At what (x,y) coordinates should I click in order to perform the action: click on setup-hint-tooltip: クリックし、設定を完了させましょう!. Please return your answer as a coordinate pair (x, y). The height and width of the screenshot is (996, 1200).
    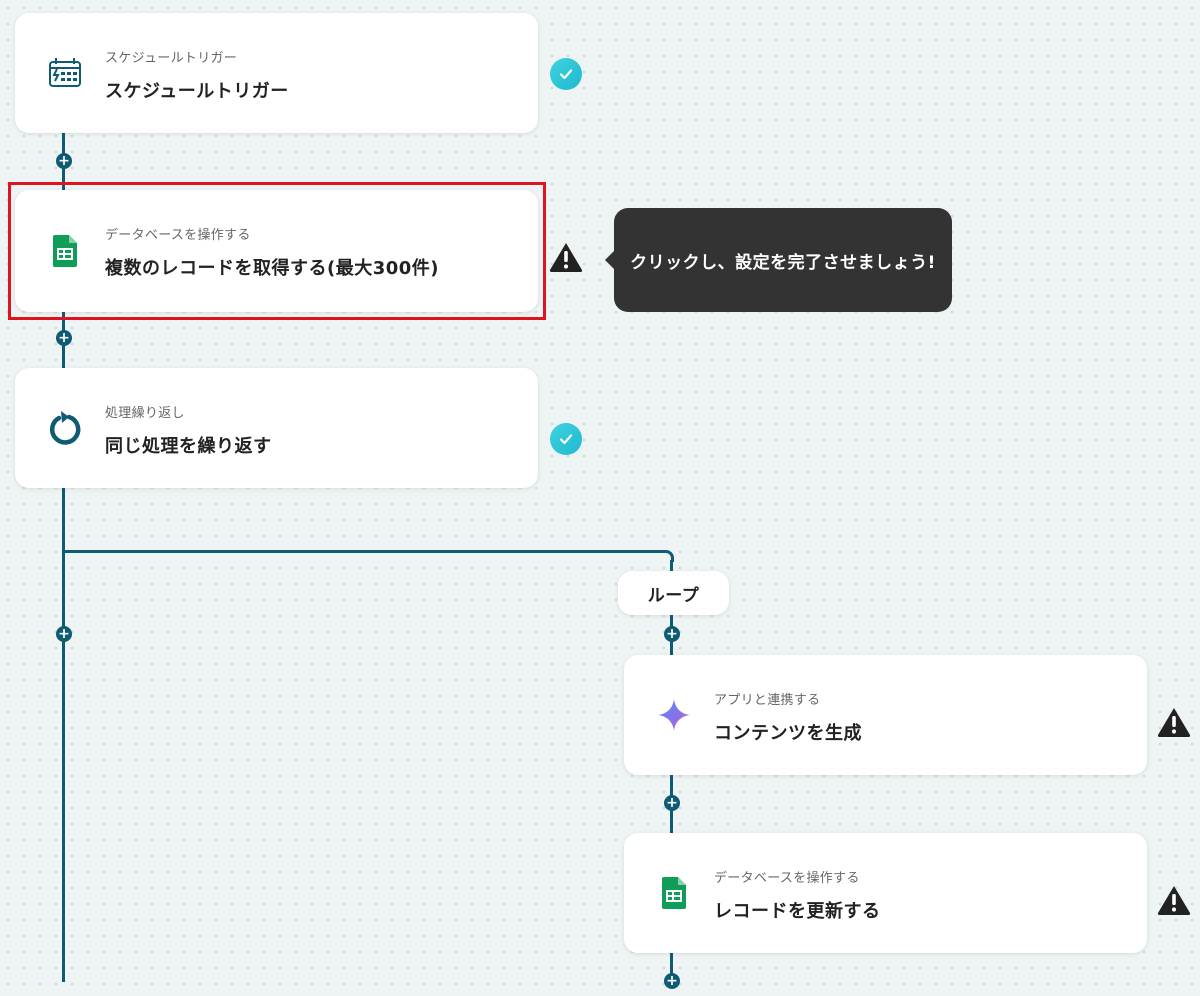
    Looking at the image, I should click on (783, 260).